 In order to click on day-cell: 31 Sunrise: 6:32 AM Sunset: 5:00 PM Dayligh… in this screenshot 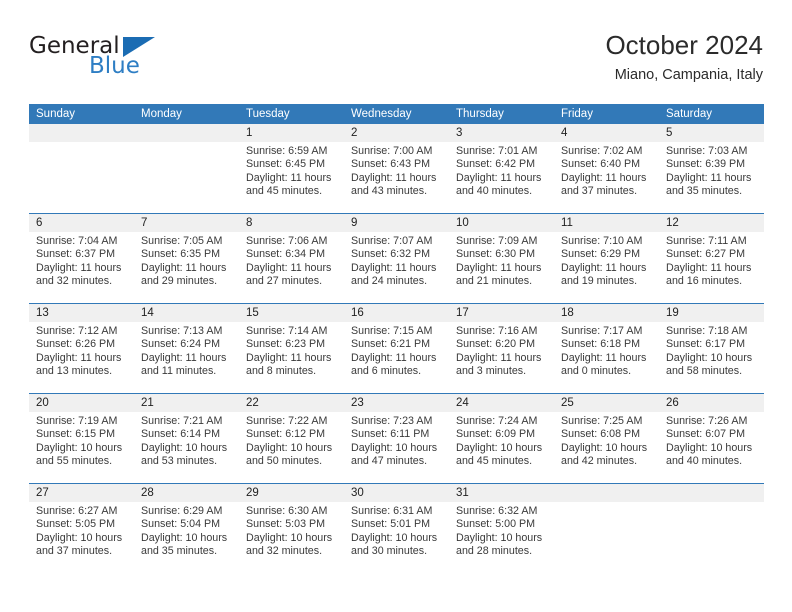, I will do `click(501, 528)`.